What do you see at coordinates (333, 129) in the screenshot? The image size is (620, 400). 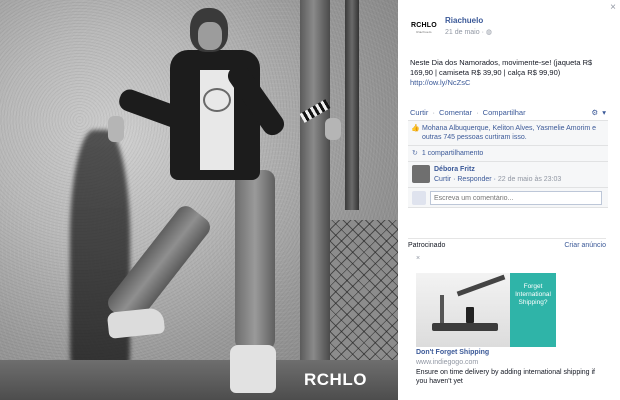 I see `model-right-hand` at bounding box center [333, 129].